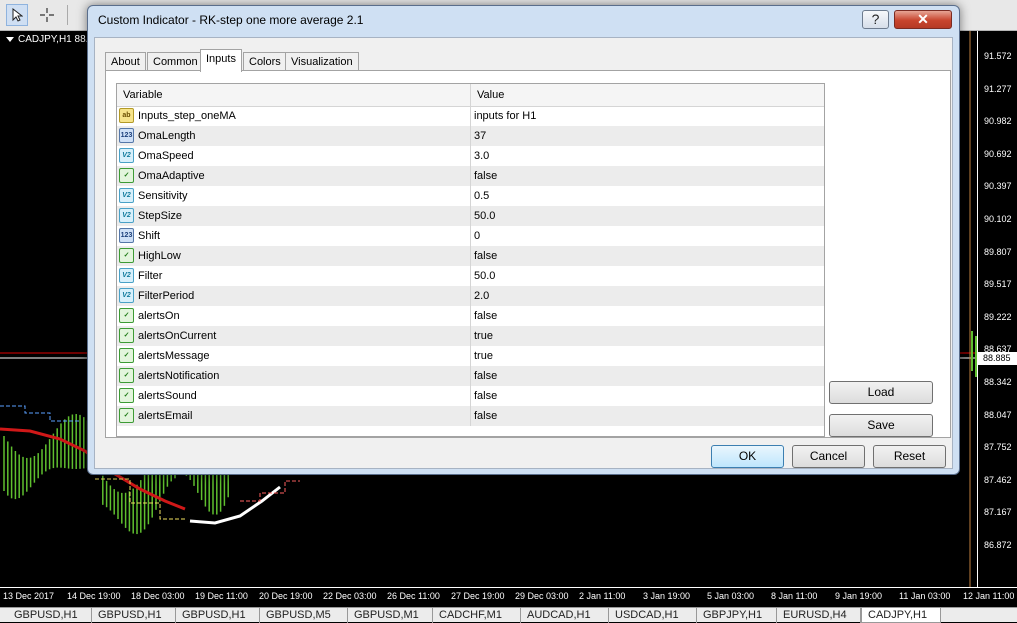 This screenshot has width=1017, height=623. What do you see at coordinates (875, 19) in the screenshot?
I see `help-button: ?` at bounding box center [875, 19].